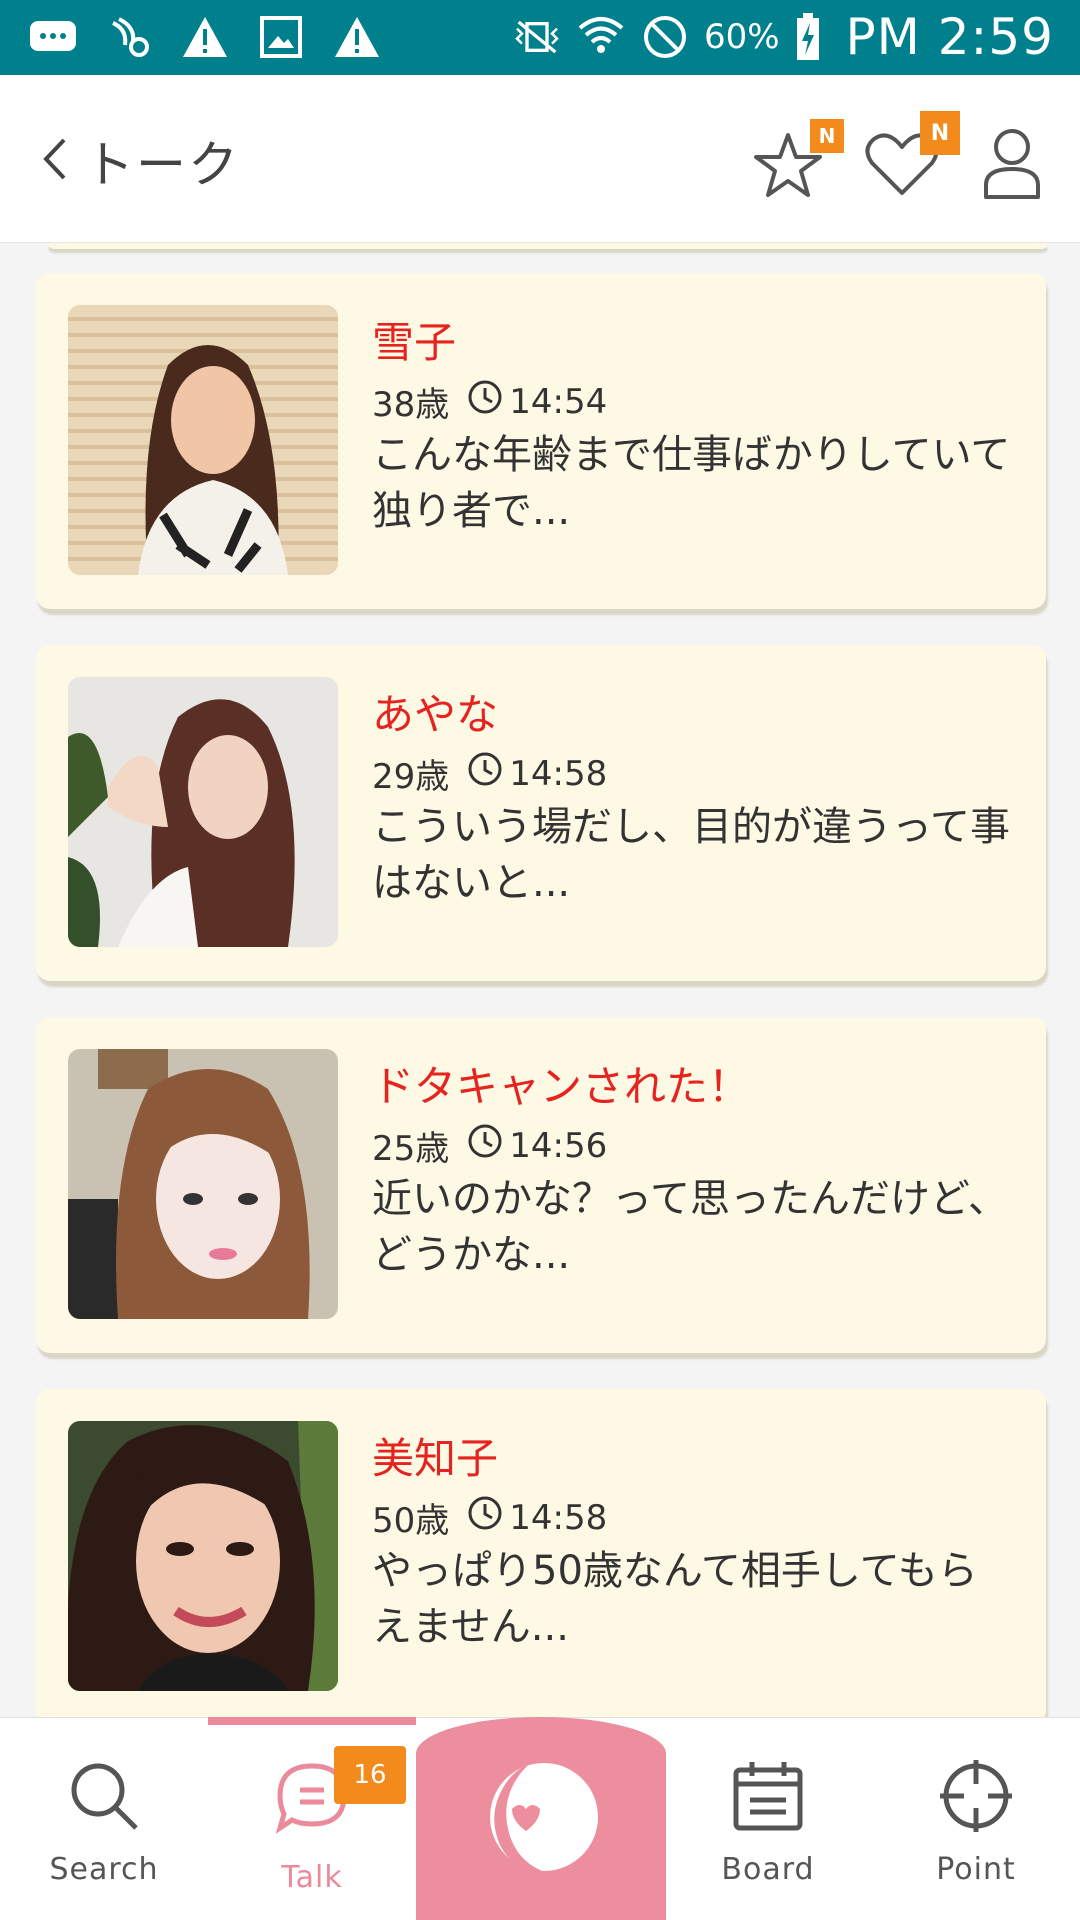  I want to click on moon-face-logo-icon, so click(544, 1818).